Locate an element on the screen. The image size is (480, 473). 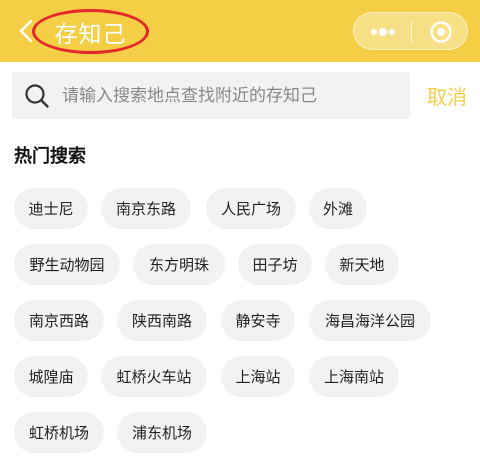
hot-search-item: 外滩 is located at coordinates (338, 208).